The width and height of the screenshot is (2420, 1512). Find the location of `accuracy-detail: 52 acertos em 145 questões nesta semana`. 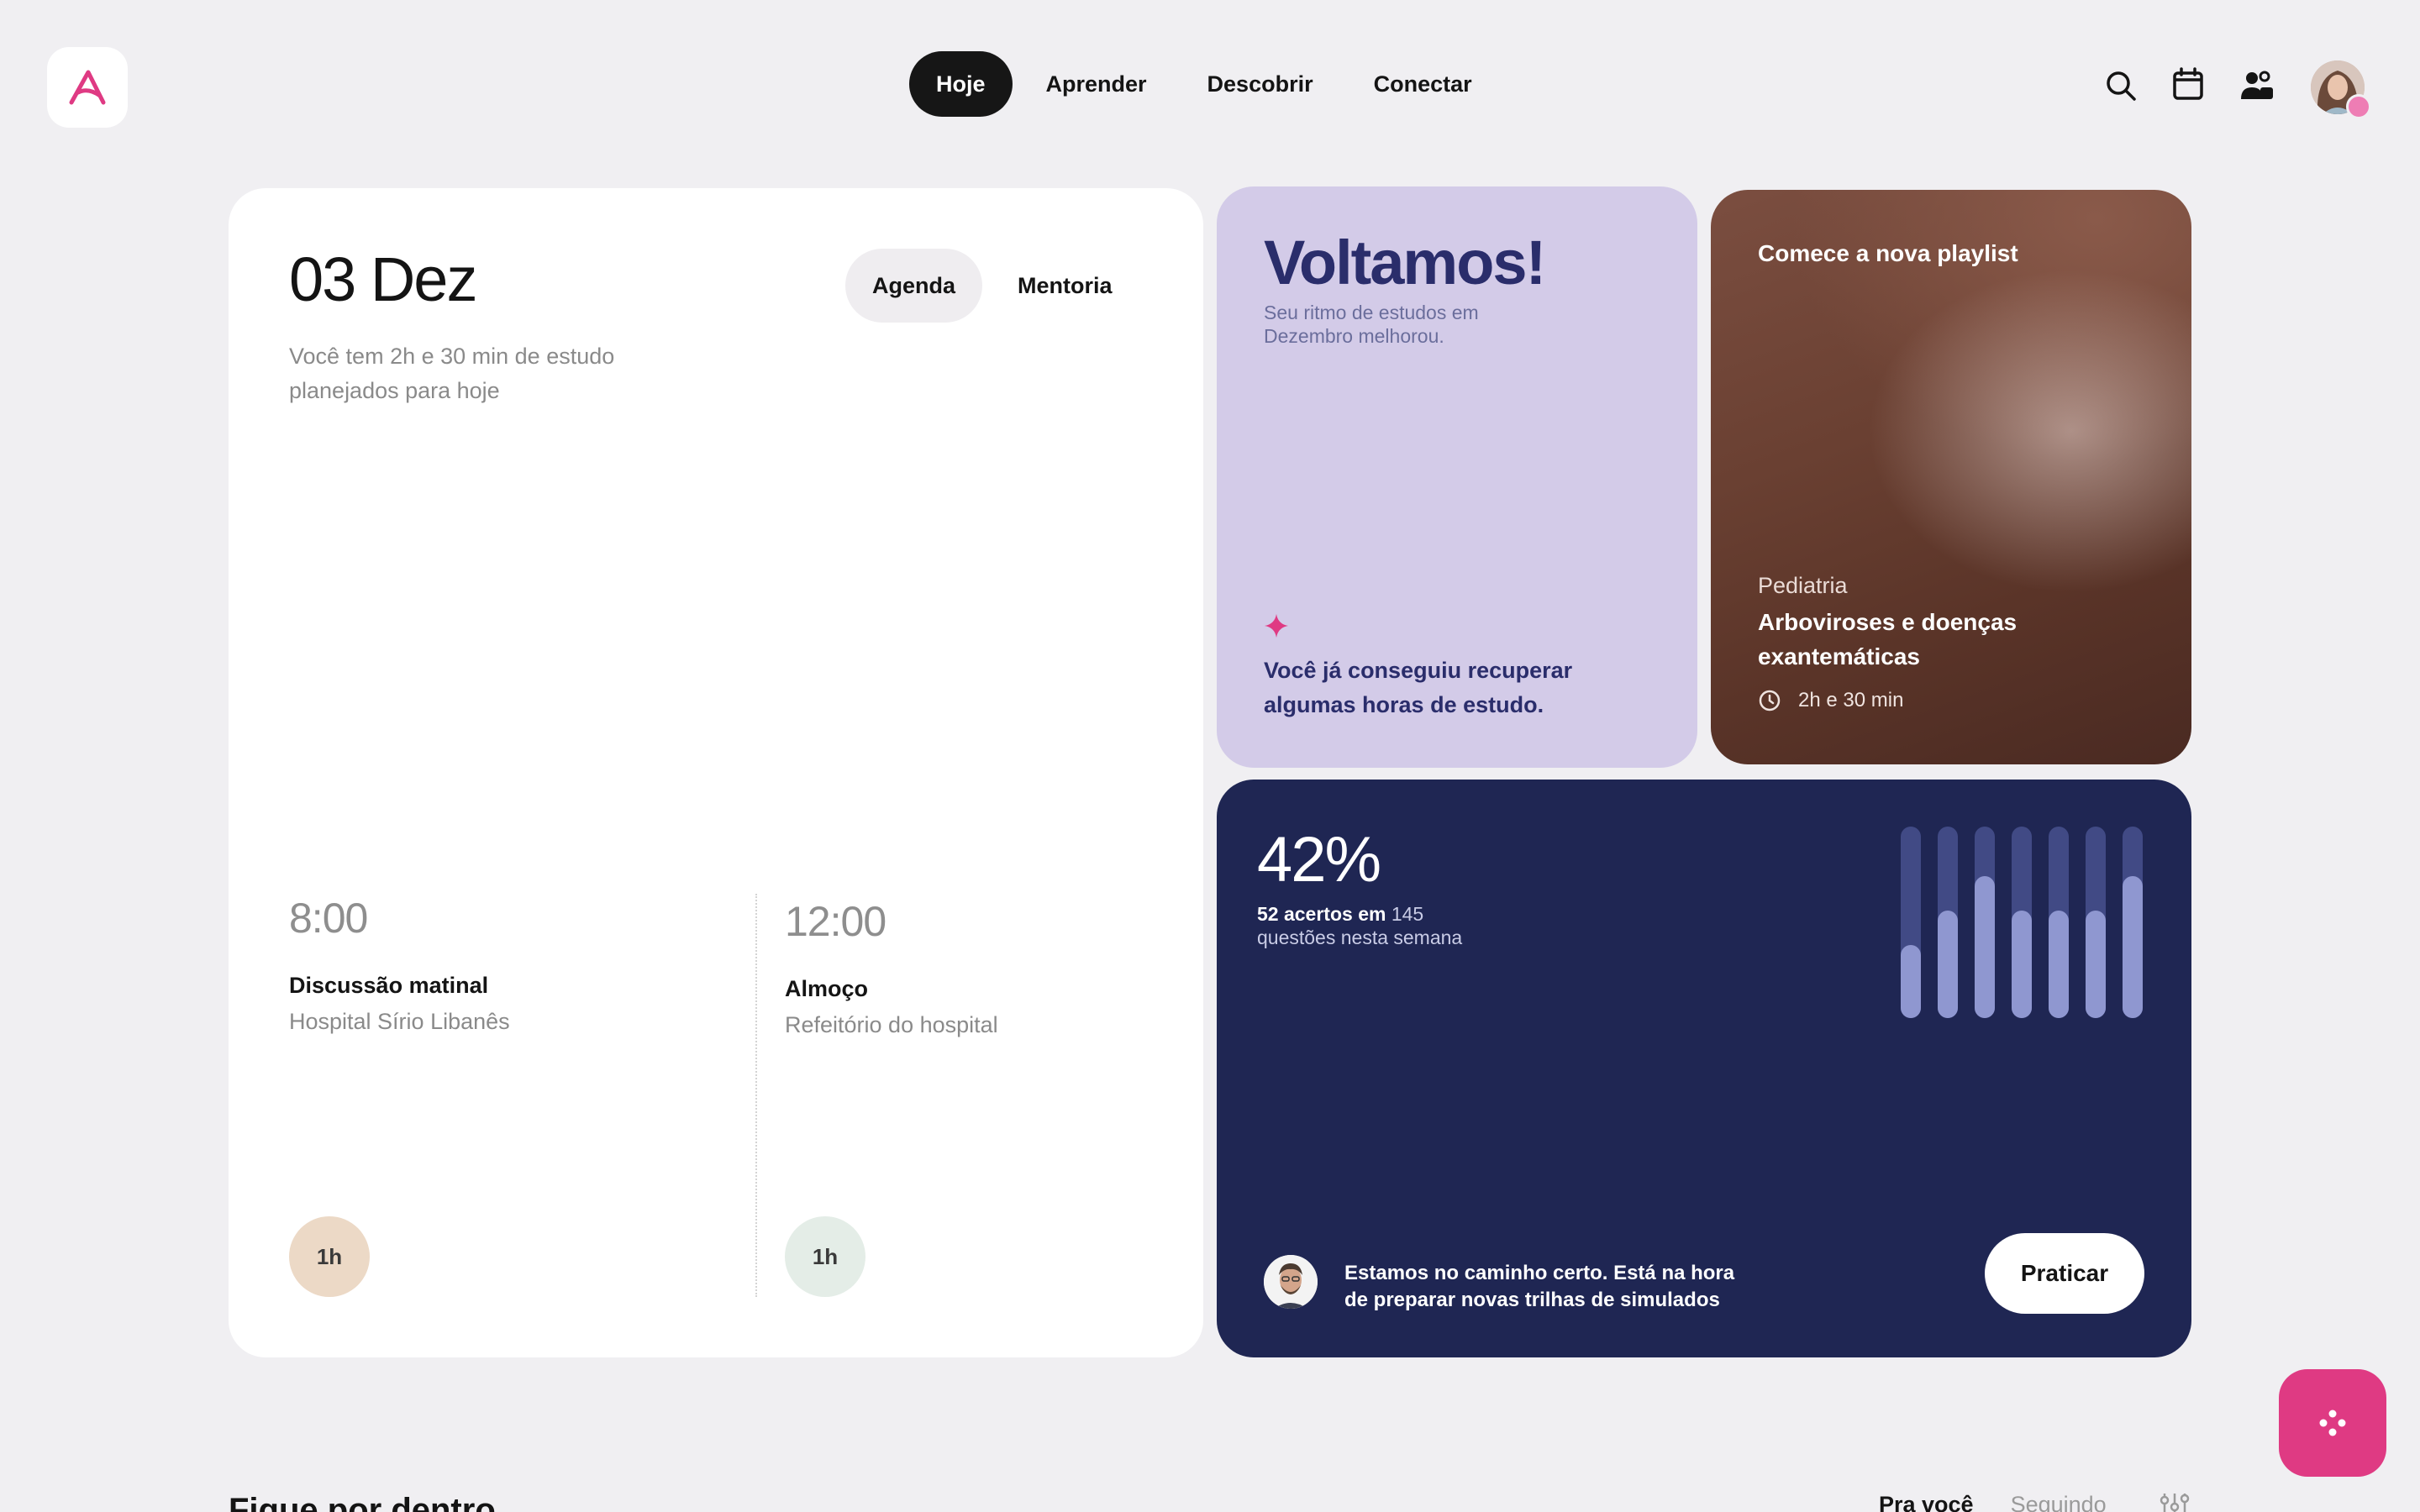

accuracy-detail: 52 acertos em 145 questões nesta semana is located at coordinates (1408, 925).